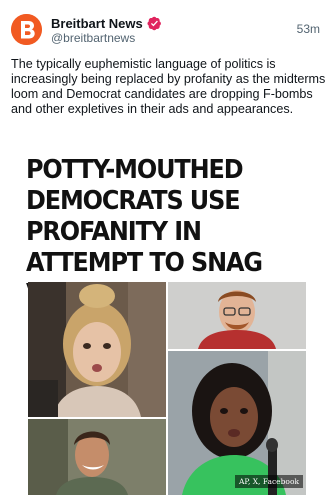 This screenshot has width=333, height=500. I want to click on account-handle: @breitbartnews, so click(93, 38).